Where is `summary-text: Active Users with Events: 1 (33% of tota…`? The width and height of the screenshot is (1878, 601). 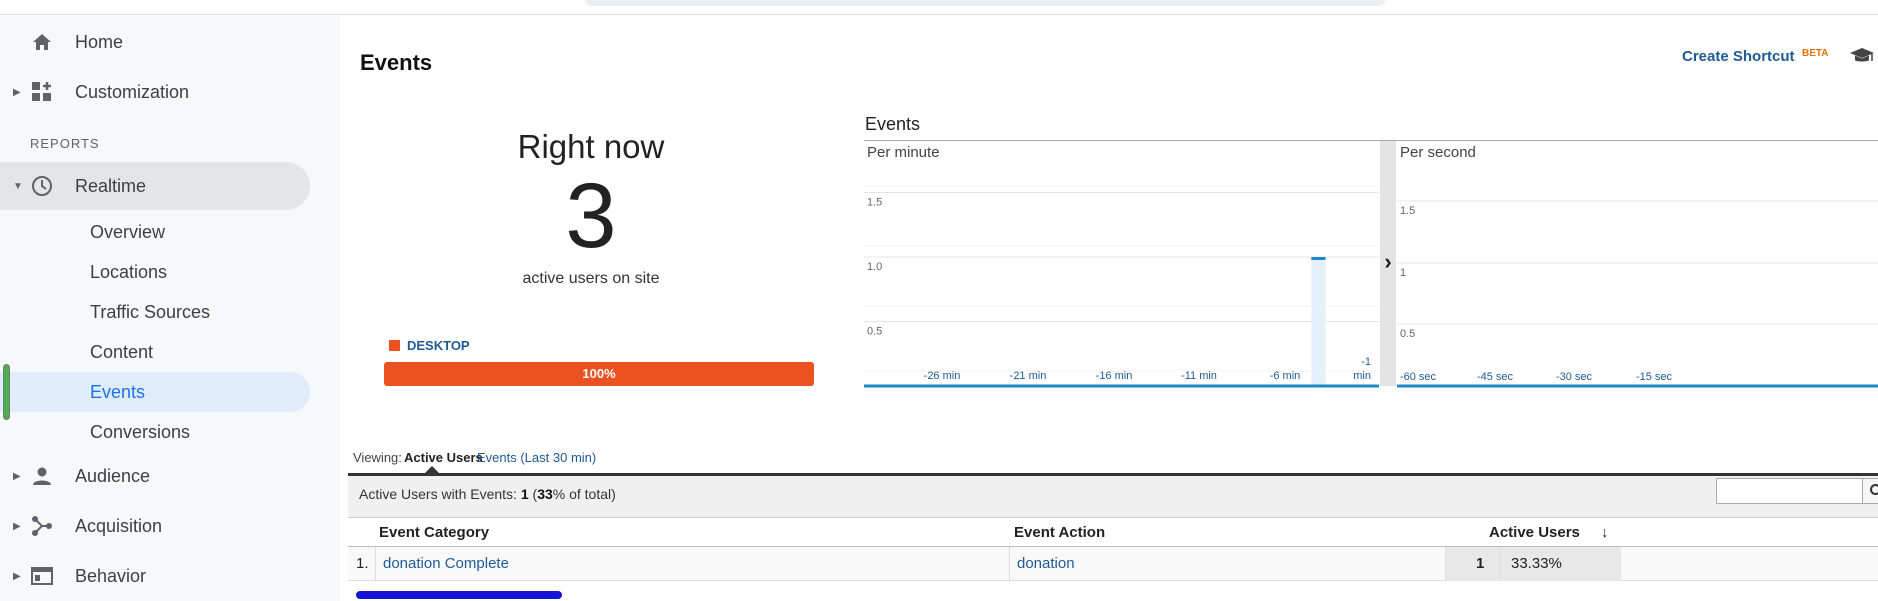 summary-text: Active Users with Events: 1 (33% of tota… is located at coordinates (487, 494).